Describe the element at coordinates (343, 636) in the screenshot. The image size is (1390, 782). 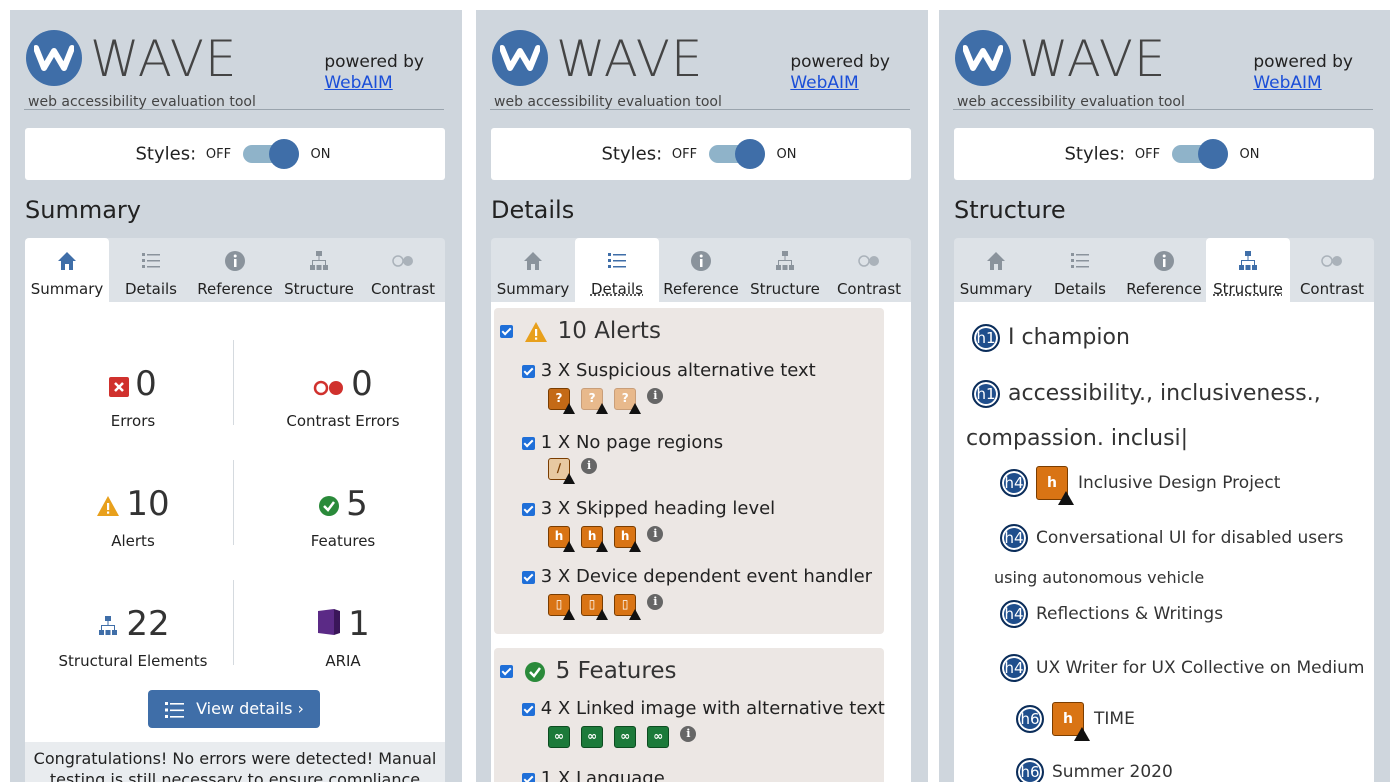
I see `stat-aria: 1 ARIA` at that location.